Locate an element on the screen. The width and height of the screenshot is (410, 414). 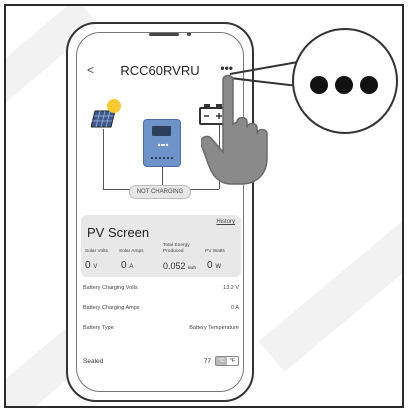
phone-speaker is located at coordinates (164, 34).